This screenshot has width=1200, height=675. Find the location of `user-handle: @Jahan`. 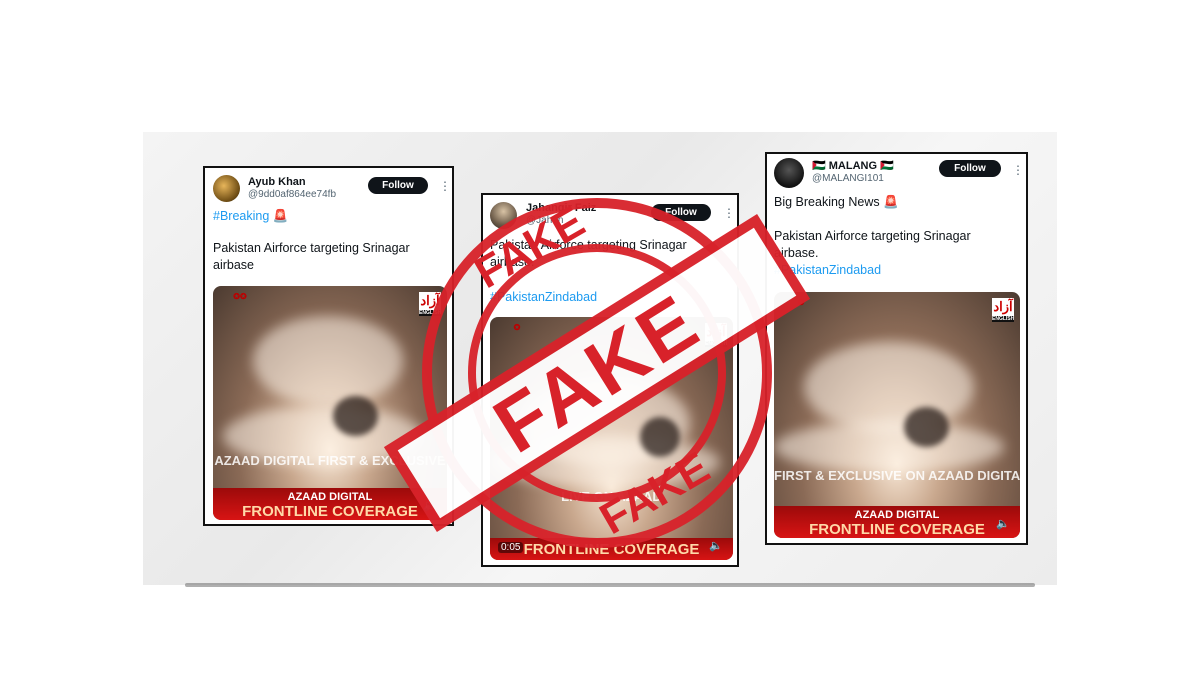

user-handle: @Jahan is located at coordinates (544, 220).